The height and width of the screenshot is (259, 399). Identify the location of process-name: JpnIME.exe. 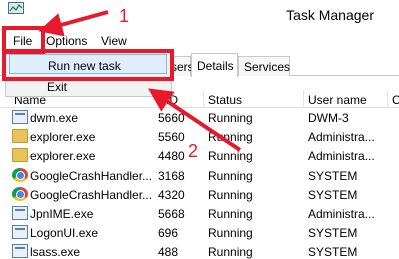
(62, 213).